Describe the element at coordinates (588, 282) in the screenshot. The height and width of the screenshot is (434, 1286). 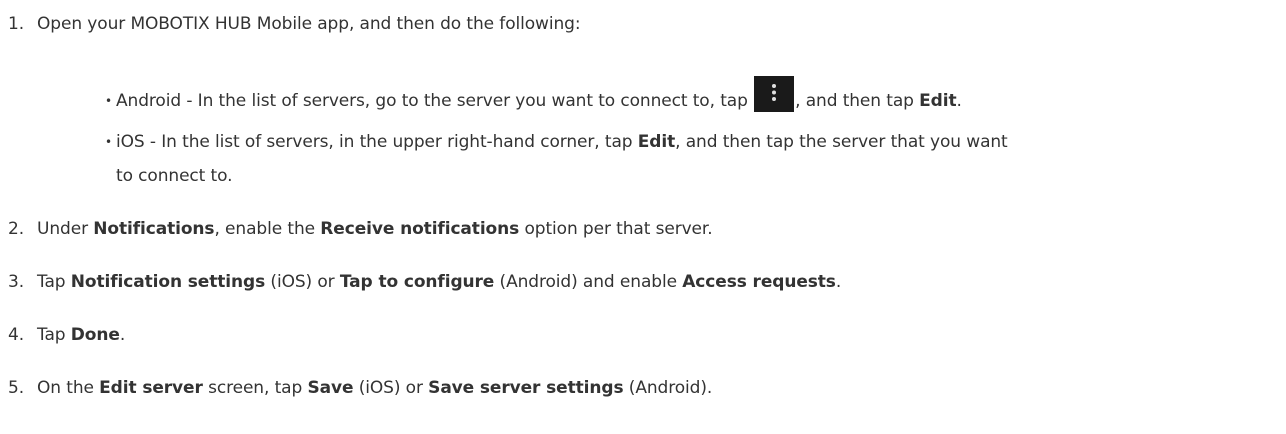
I see `step-text-part: (Android) and enable` at that location.